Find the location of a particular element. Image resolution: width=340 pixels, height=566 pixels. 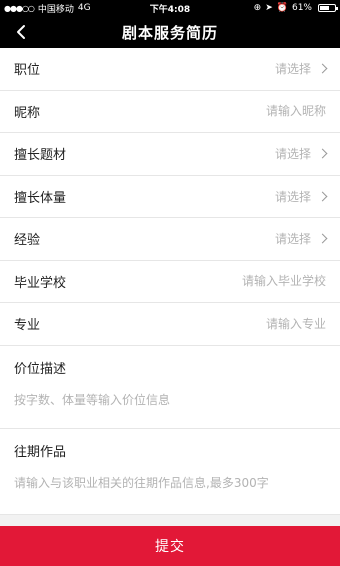

major-row: 专业 is located at coordinates (170, 324).